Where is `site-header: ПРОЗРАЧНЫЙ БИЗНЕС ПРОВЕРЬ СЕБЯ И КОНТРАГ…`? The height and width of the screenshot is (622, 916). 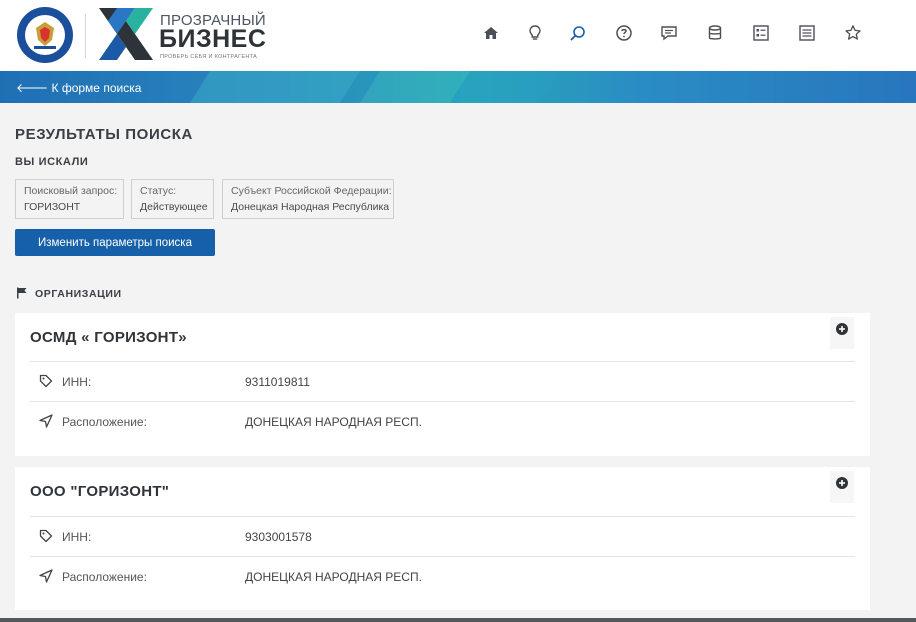
site-header: ПРОЗРАЧНЫЙ БИЗНЕС ПРОВЕРЬ СЕБЯ И КОНТРАГ… is located at coordinates (458, 35).